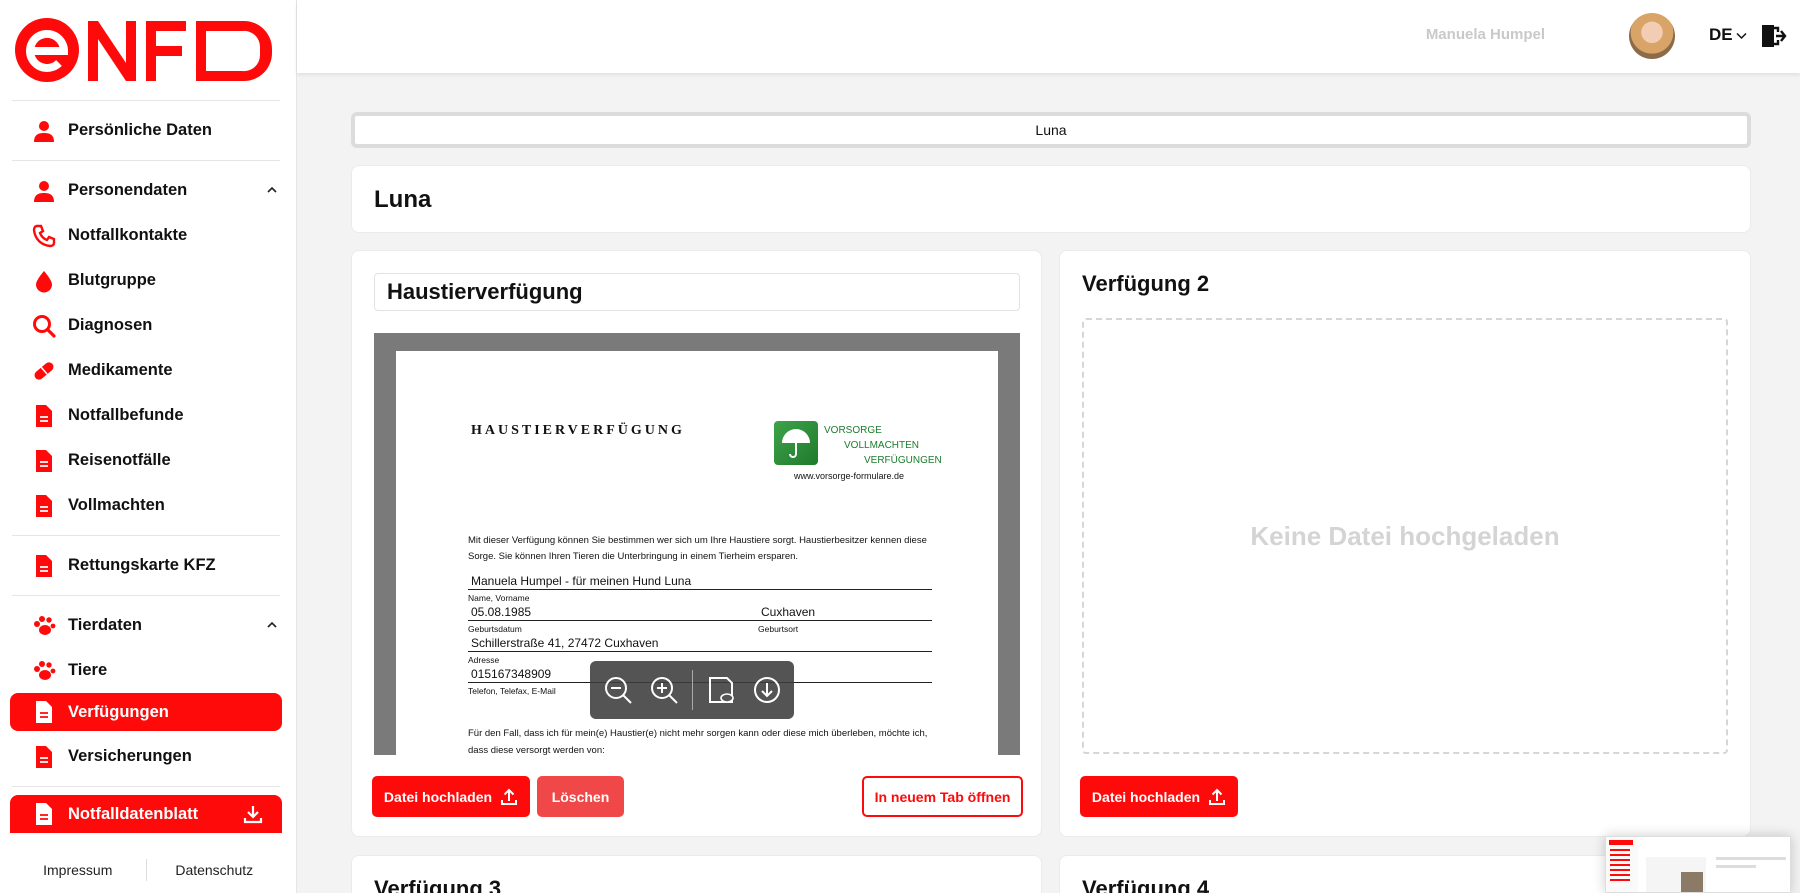 This screenshot has height=893, width=1800. I want to click on document-title-value: Haustierverfügung, so click(485, 291).